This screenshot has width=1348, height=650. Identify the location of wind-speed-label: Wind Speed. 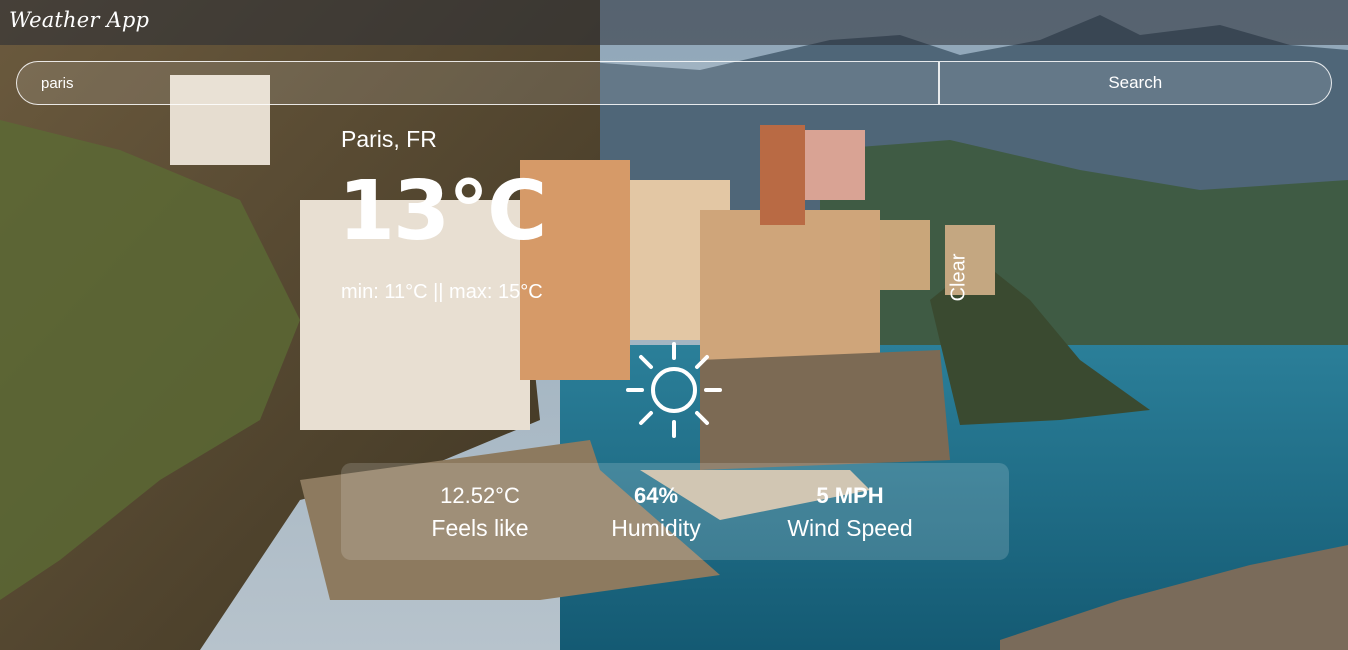
(850, 528).